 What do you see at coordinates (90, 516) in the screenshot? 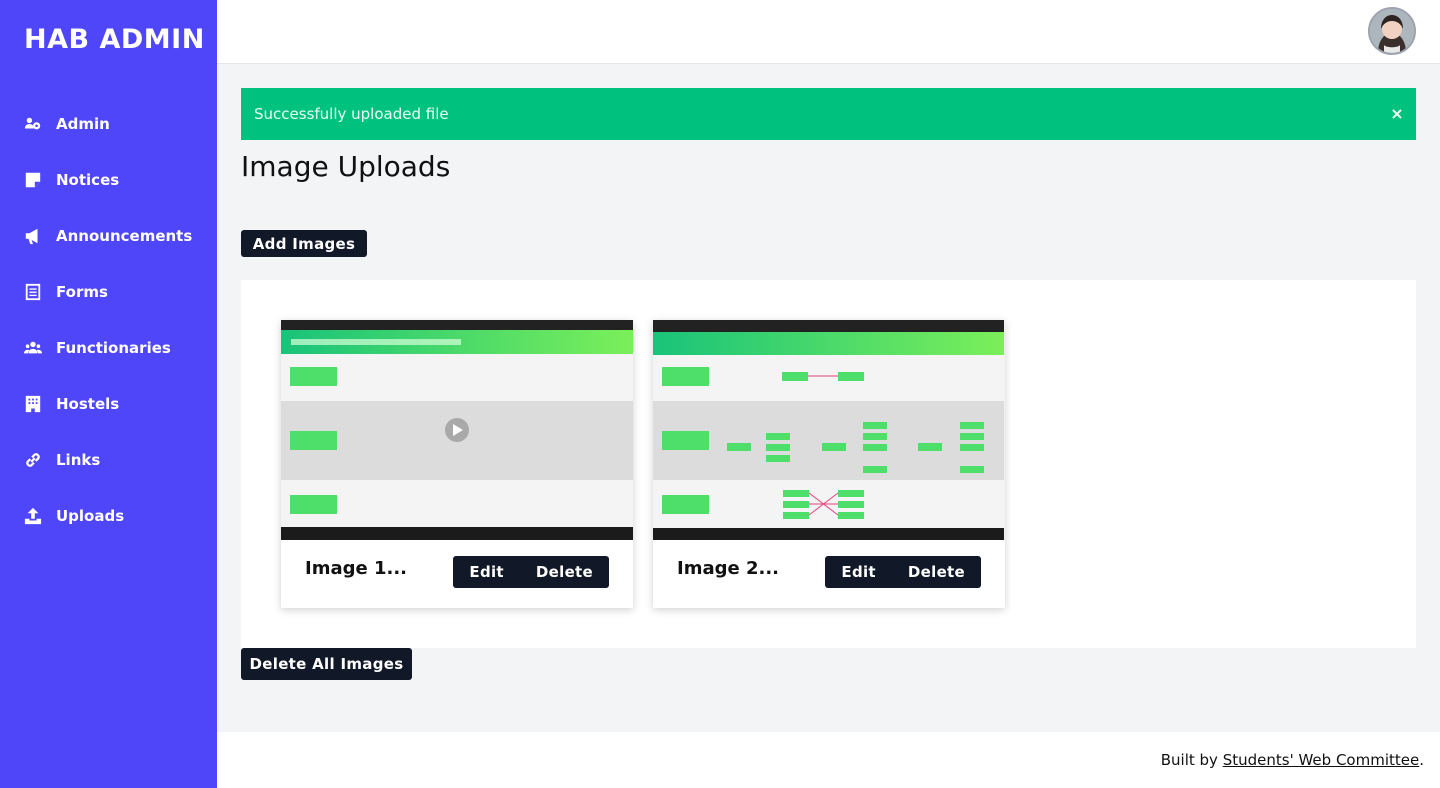
I see `sidebar-item-label: Uploads` at bounding box center [90, 516].